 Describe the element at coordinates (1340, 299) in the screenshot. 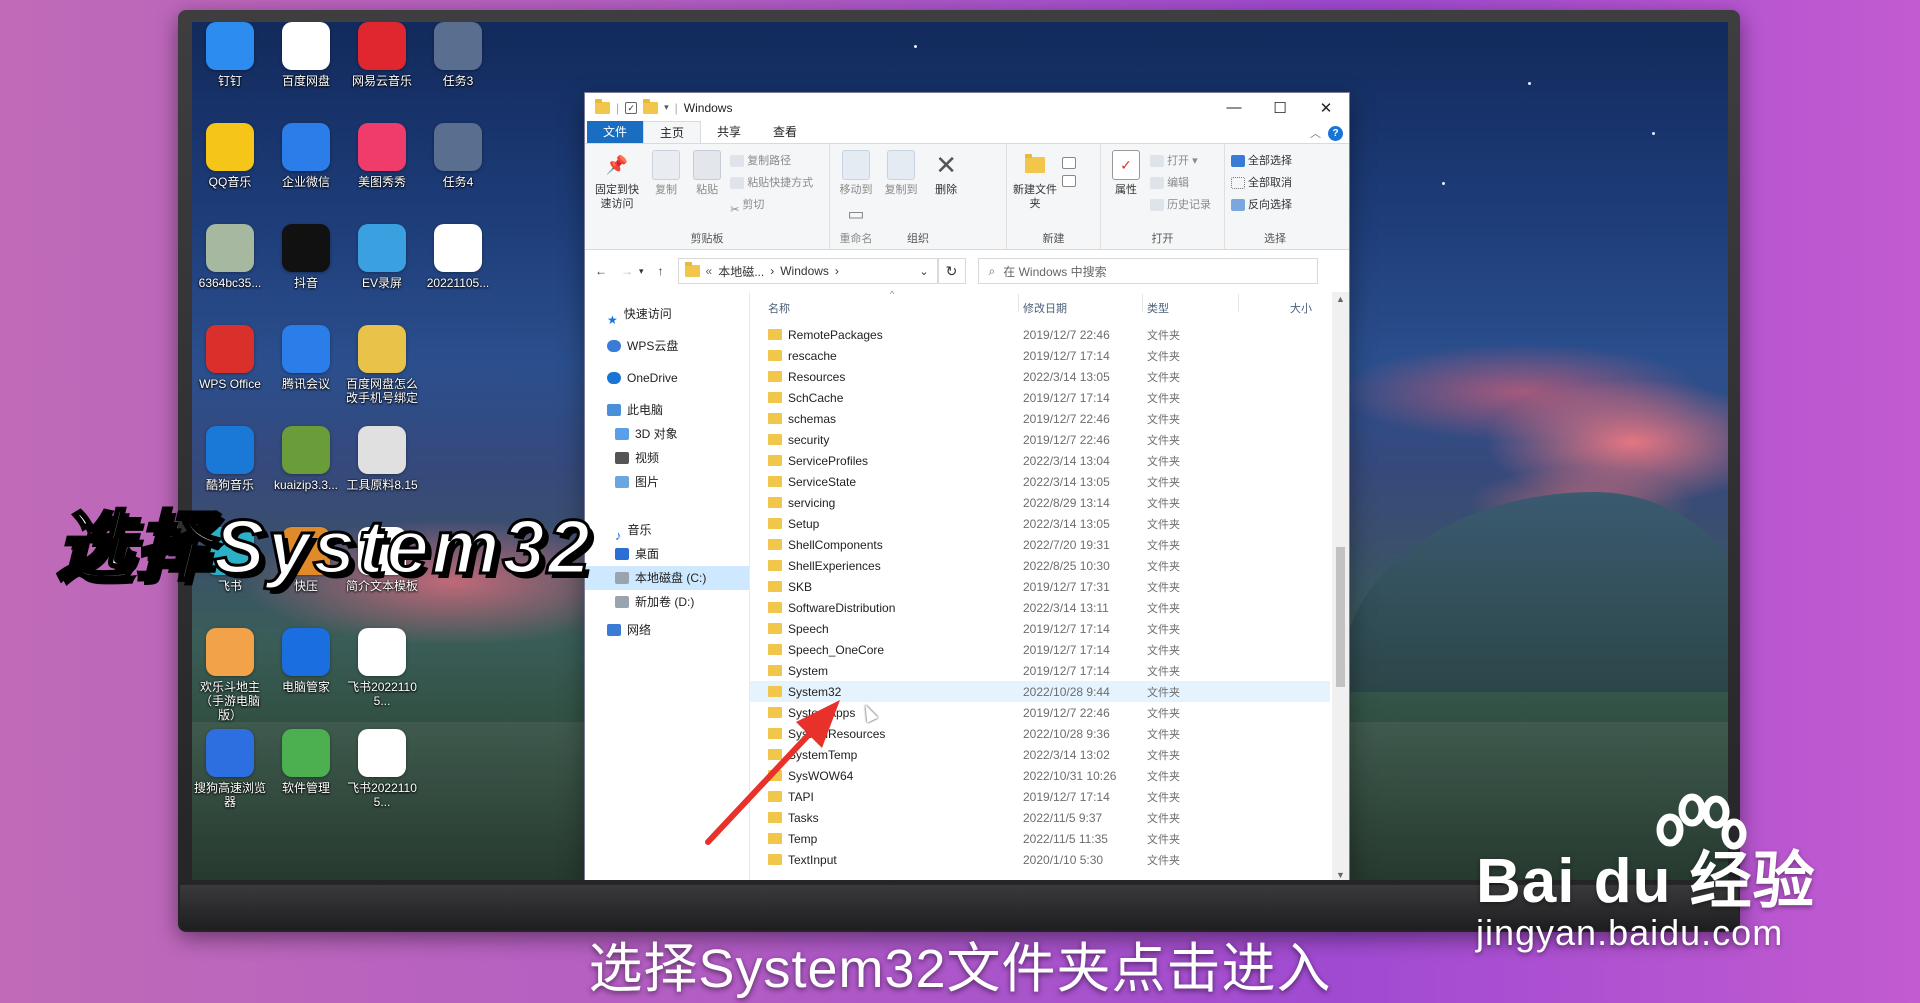

I see `scroll-up-icon: ▲` at that location.